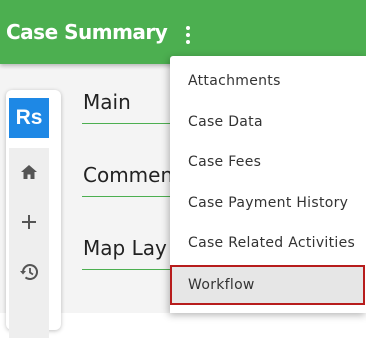  What do you see at coordinates (29, 222) in the screenshot?
I see `plus-icon` at bounding box center [29, 222].